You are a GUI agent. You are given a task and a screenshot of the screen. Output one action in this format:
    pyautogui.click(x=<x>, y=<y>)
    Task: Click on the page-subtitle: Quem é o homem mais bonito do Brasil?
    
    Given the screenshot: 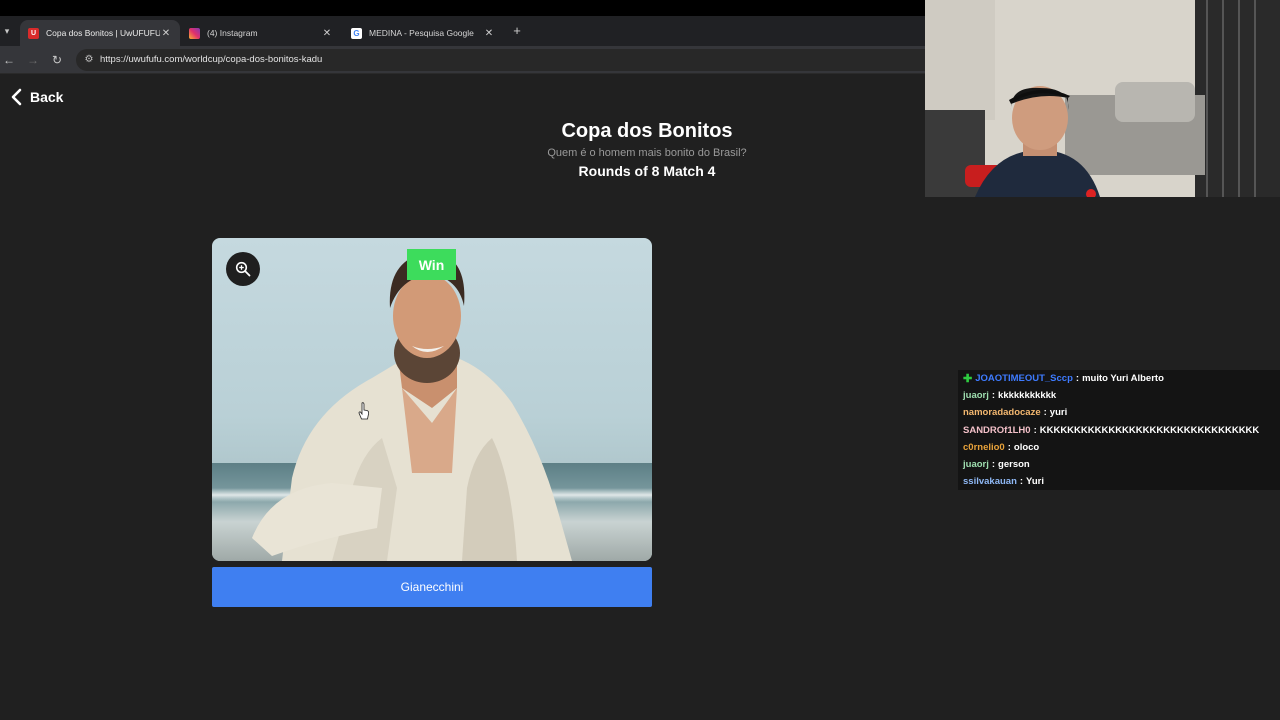 What is the action you would take?
    pyautogui.click(x=647, y=153)
    